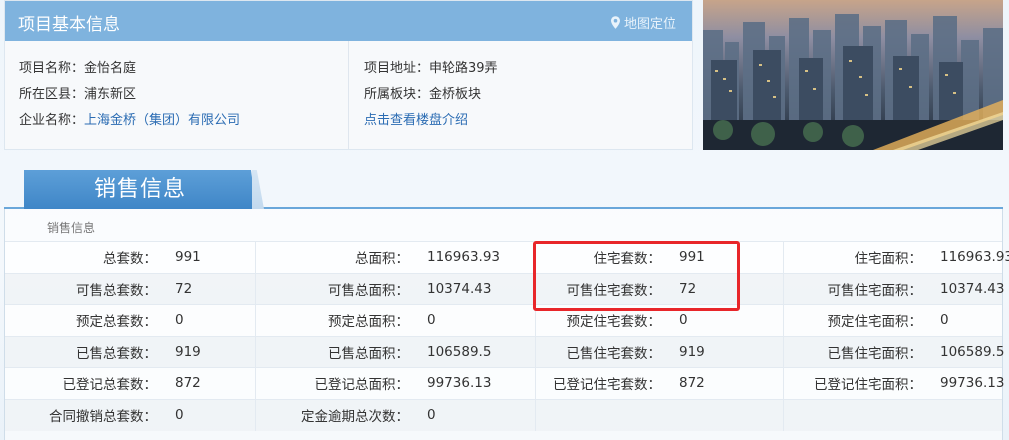  I want to click on project-photo, so click(853, 75).